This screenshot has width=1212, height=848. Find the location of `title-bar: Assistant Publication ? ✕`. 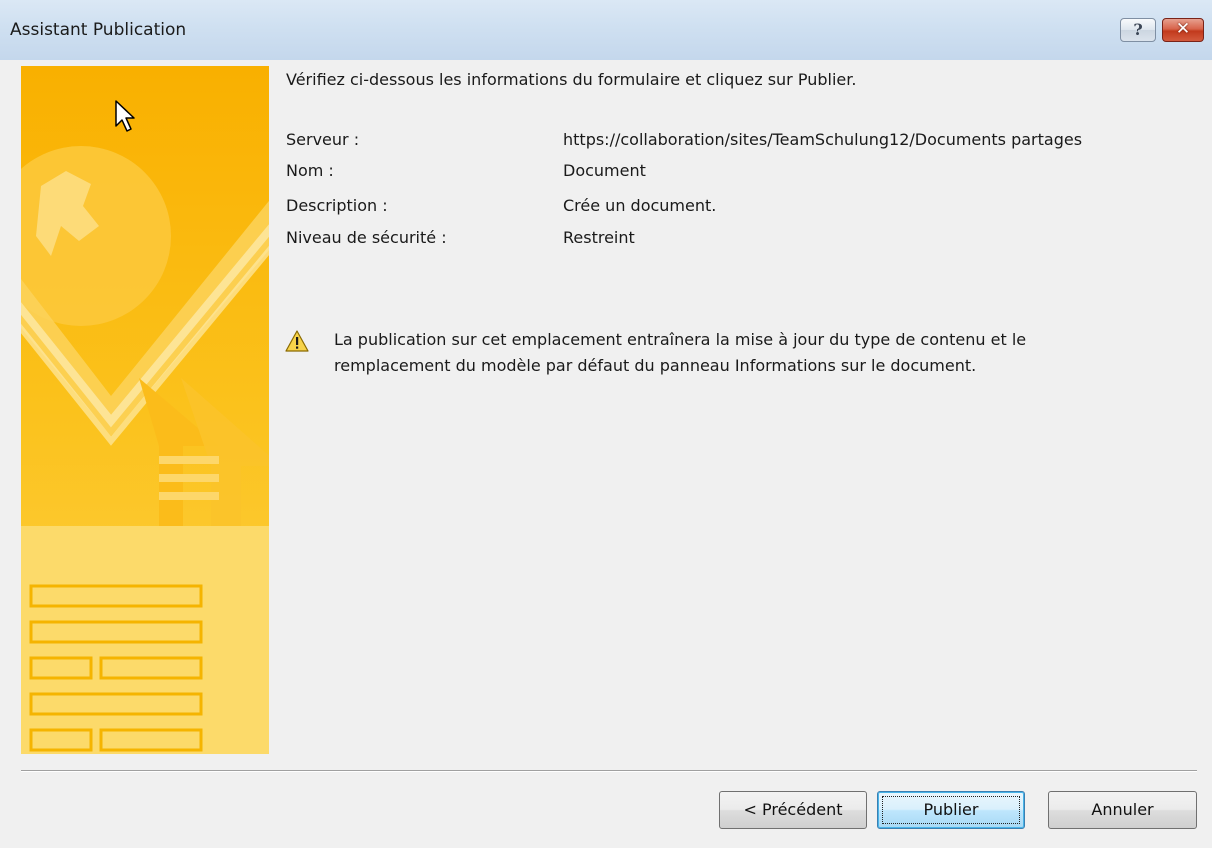

title-bar: Assistant Publication ? ✕ is located at coordinates (606, 30).